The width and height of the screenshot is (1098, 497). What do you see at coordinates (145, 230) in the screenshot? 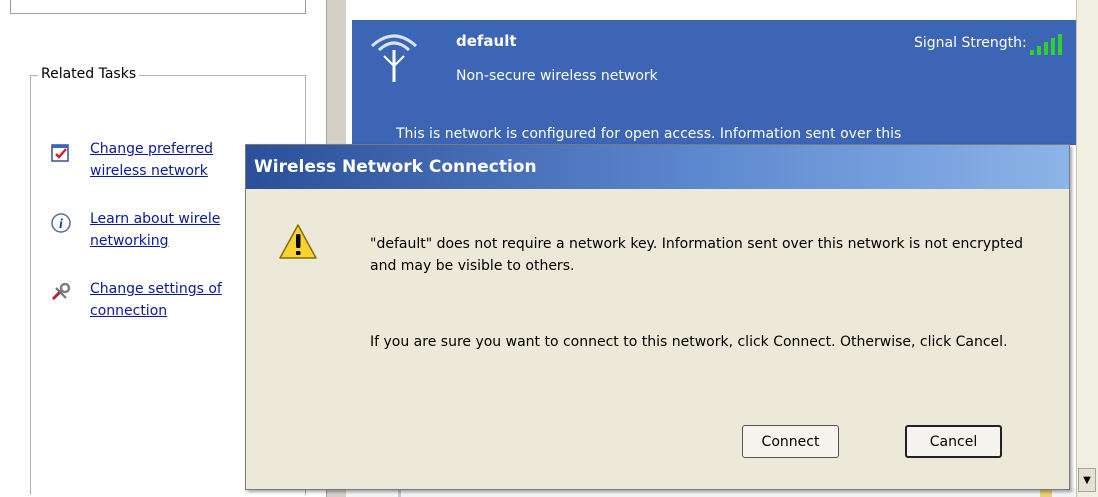
I see `task-learn-about-wireless: i Learn about wirele networking` at bounding box center [145, 230].